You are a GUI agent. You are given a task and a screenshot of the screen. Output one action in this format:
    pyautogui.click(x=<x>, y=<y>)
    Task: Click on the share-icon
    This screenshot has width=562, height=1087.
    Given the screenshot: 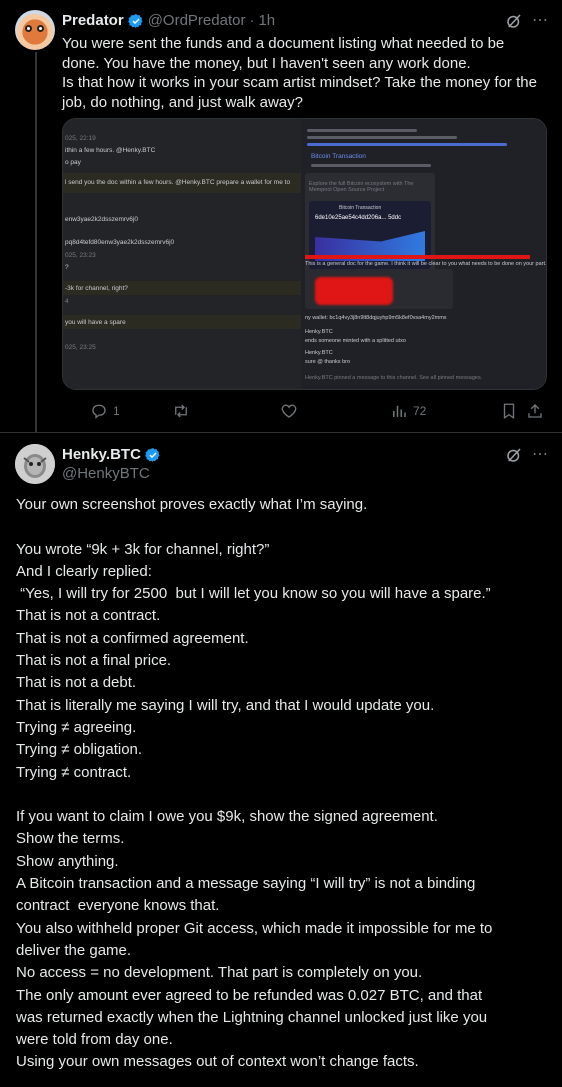 What is the action you would take?
    pyautogui.click(x=535, y=411)
    